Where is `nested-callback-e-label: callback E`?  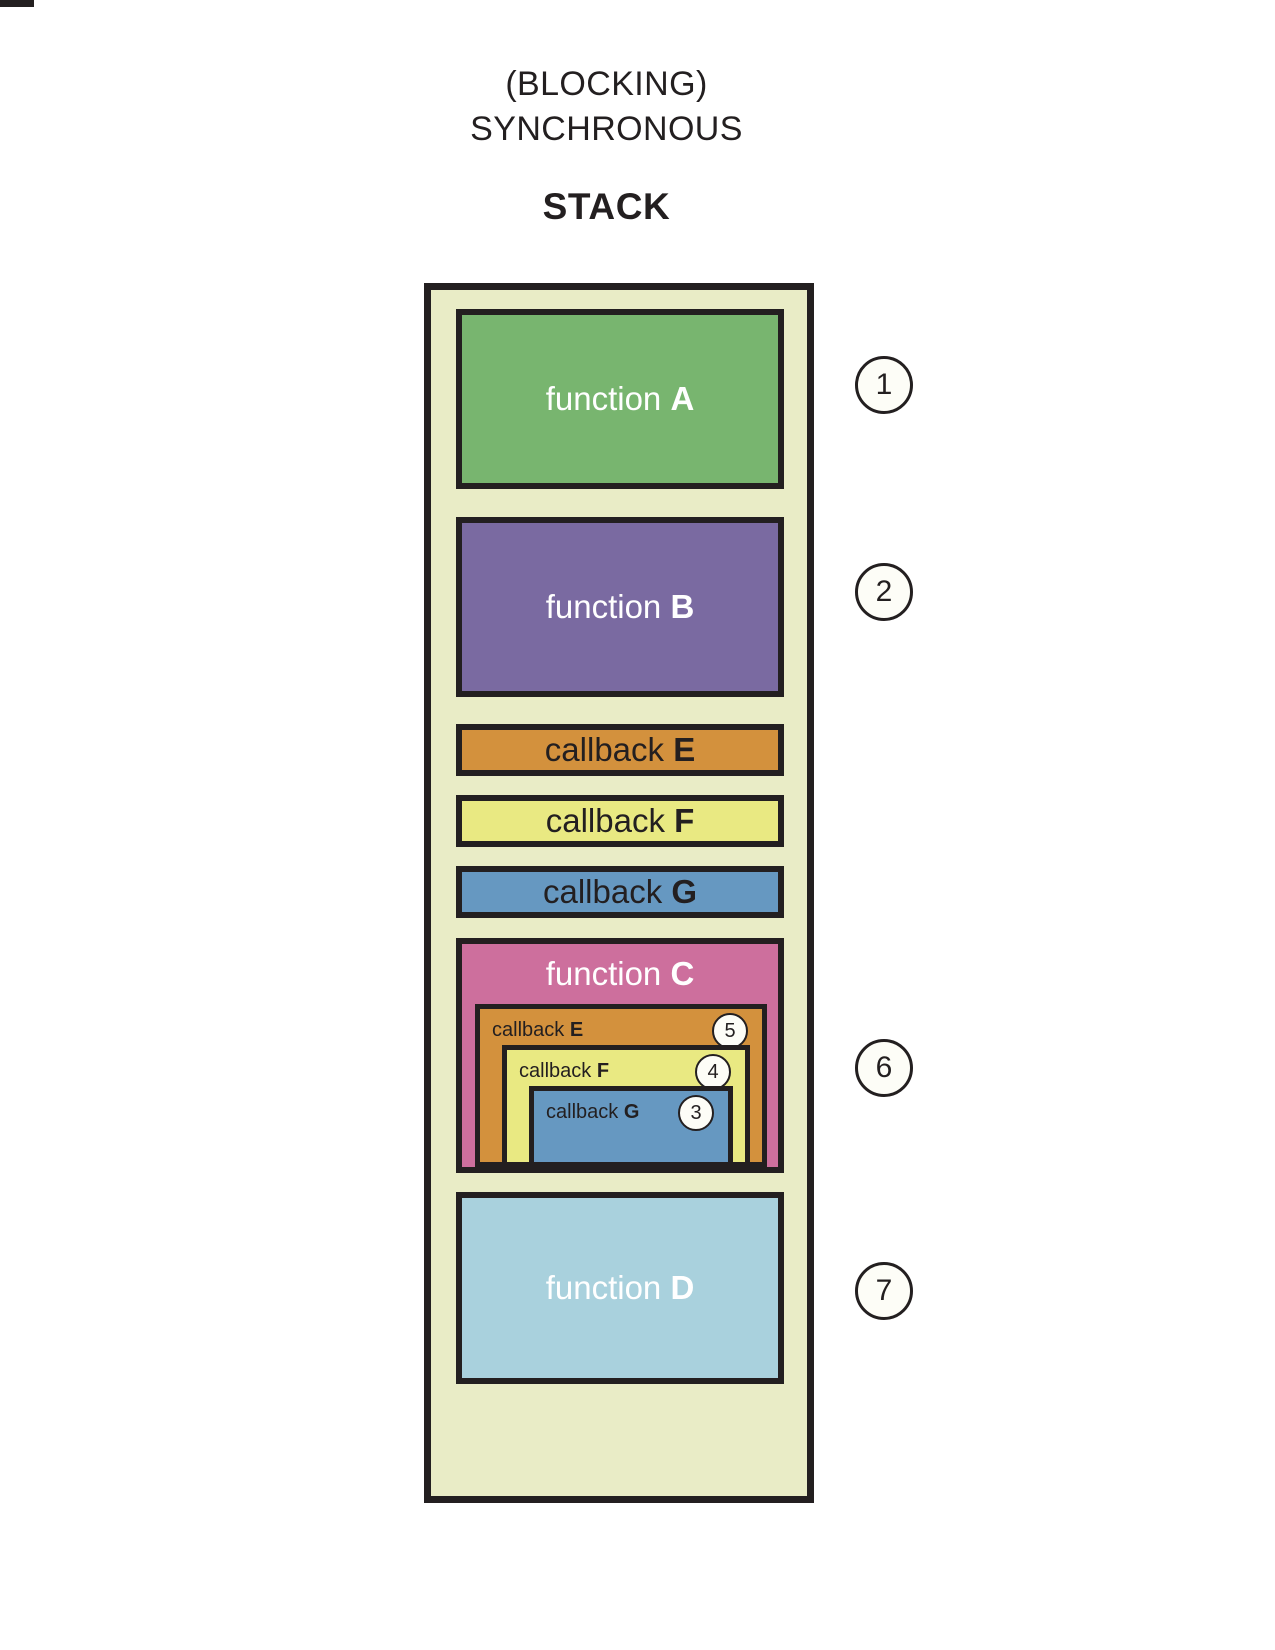
nested-callback-e-label: callback E is located at coordinates (538, 1030).